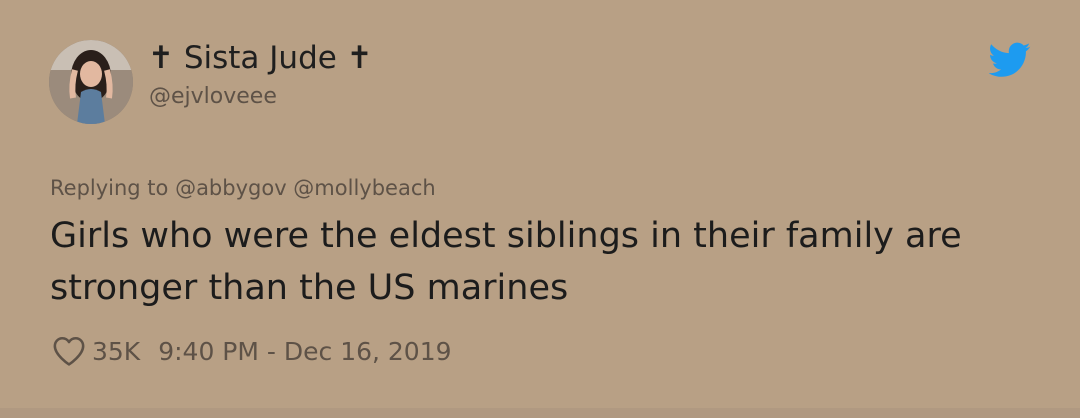 The width and height of the screenshot is (1080, 418). I want to click on avatar, so click(91, 82).